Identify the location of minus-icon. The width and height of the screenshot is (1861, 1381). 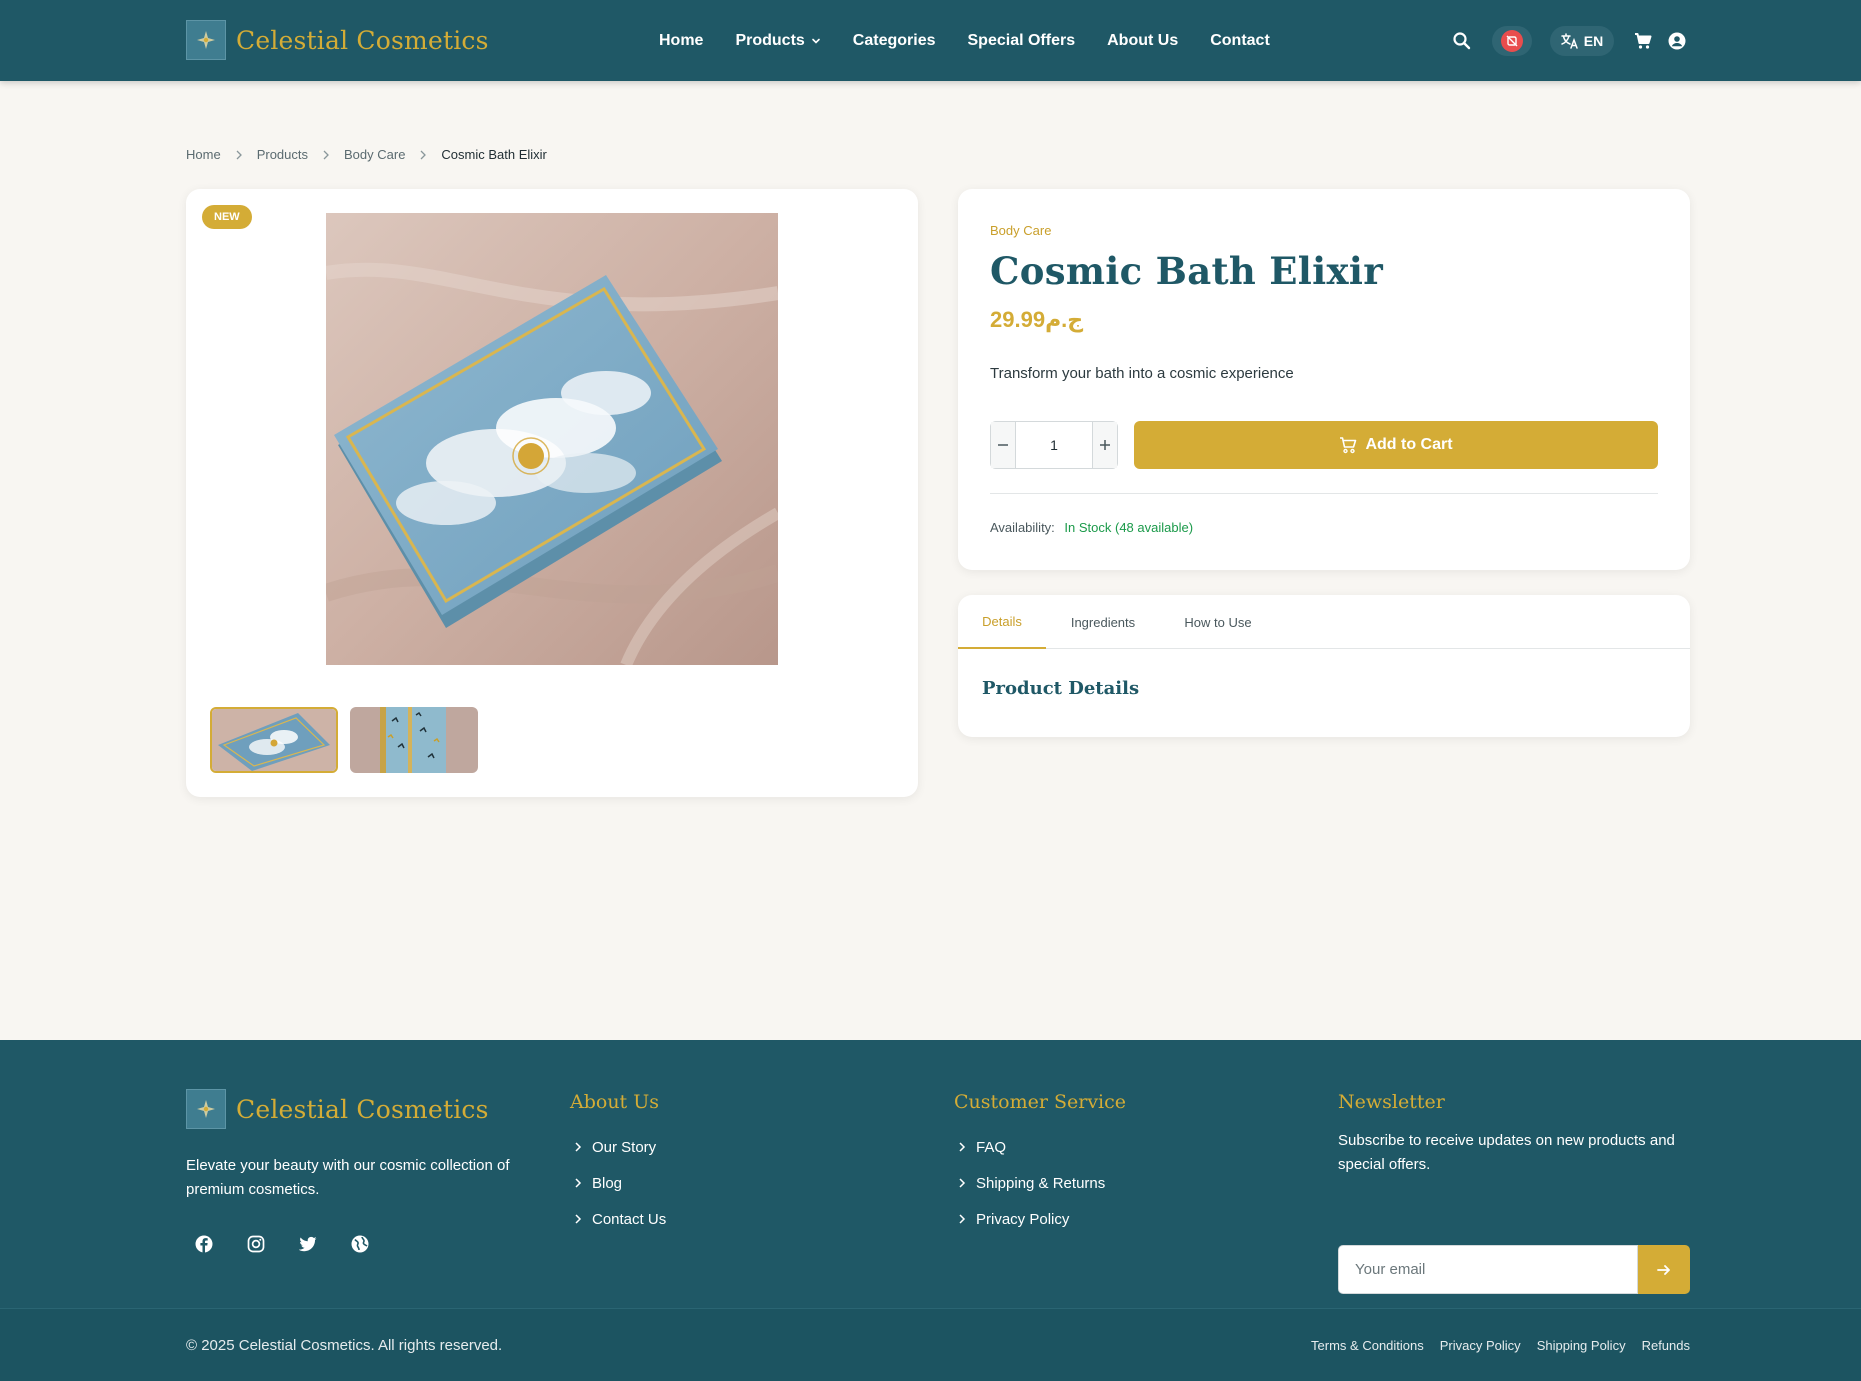
(1003, 445).